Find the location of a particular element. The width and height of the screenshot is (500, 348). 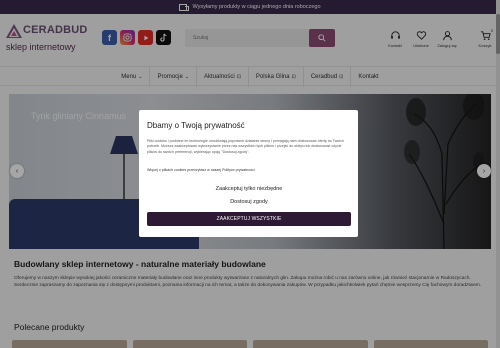

customize-consent-button: Dostosuj zgody is located at coordinates (249, 202).